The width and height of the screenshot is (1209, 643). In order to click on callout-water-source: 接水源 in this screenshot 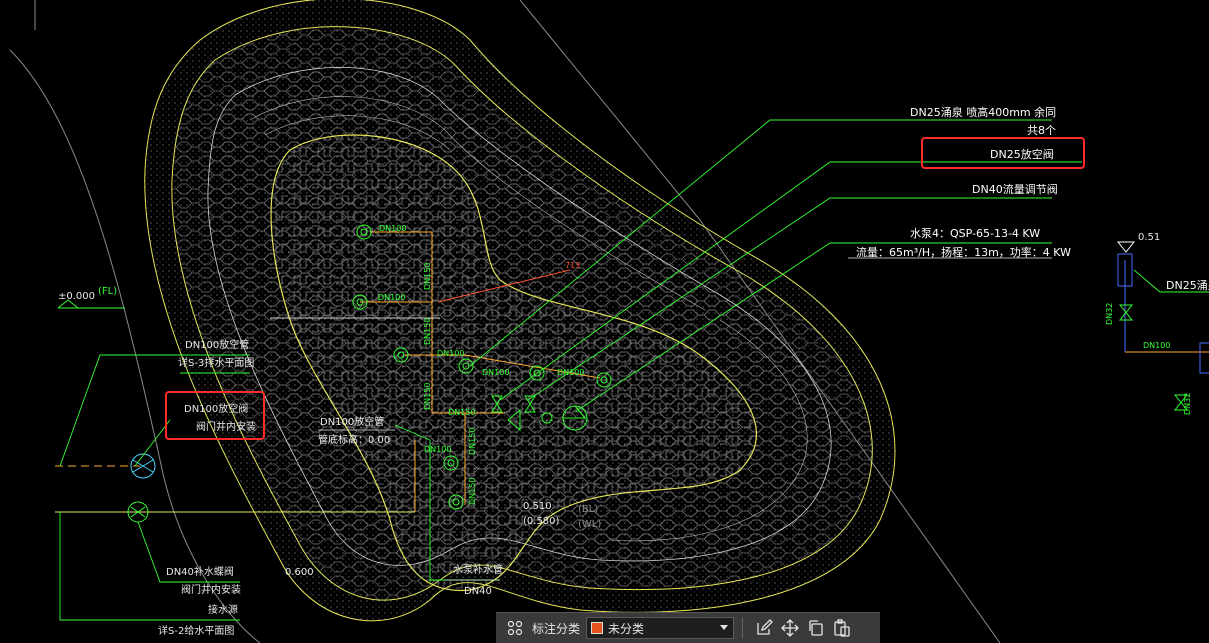, I will do `click(223, 609)`.